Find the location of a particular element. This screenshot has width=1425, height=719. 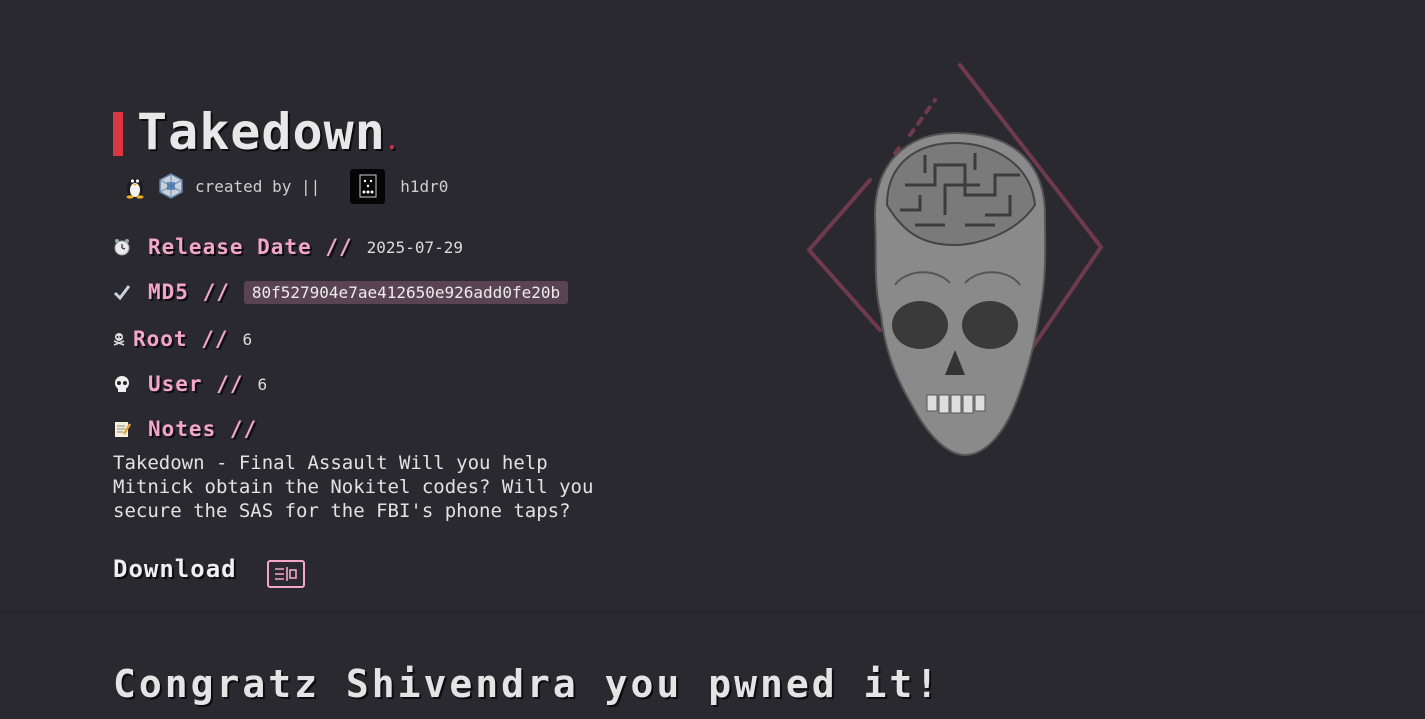

skull-icon is located at coordinates (123, 384).